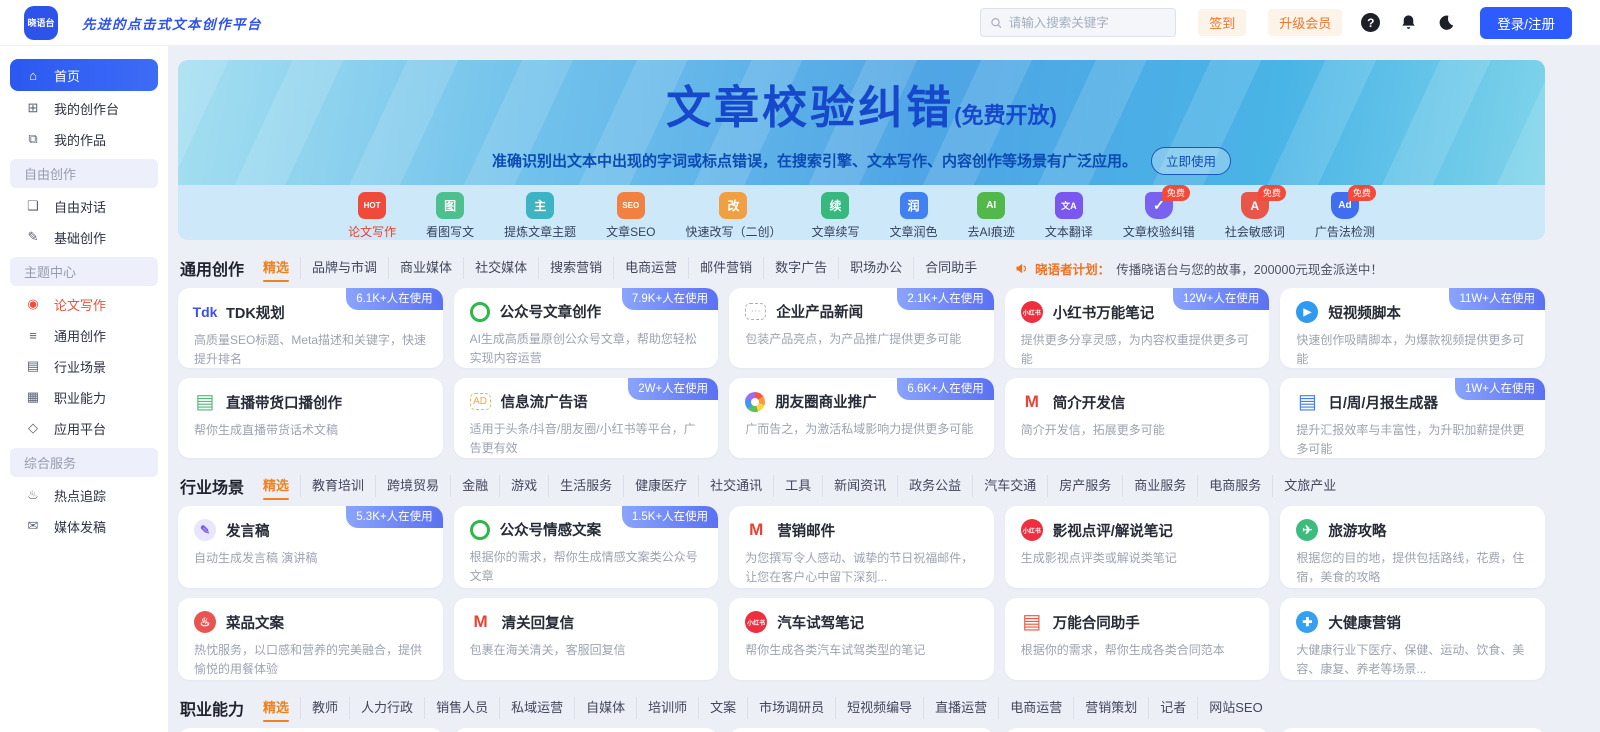 The height and width of the screenshot is (732, 1600). Describe the element at coordinates (1159, 212) in the screenshot. I see `quick-tool-proofread: ✓ 免费 文章校验纠错` at that location.